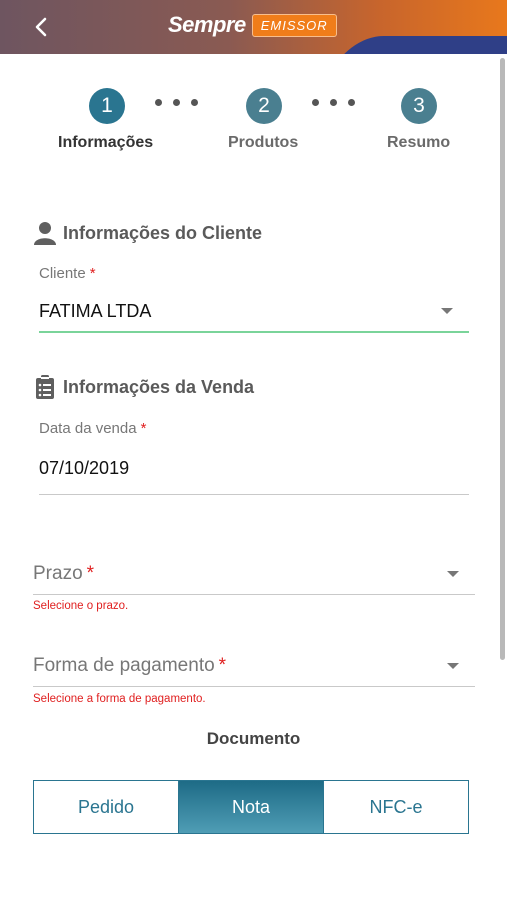 This screenshot has height=900, width=507. I want to click on document-option-nota: Nota, so click(250, 807).